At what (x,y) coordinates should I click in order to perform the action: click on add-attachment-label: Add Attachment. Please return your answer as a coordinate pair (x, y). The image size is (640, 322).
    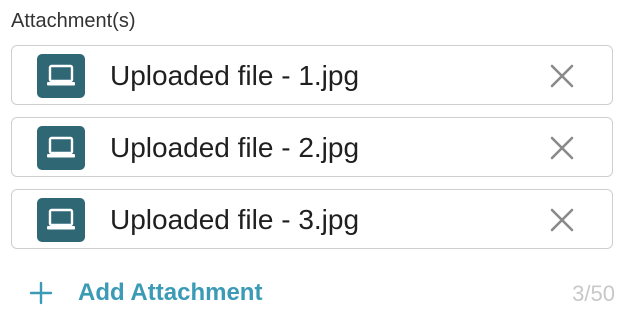
    Looking at the image, I should click on (170, 292).